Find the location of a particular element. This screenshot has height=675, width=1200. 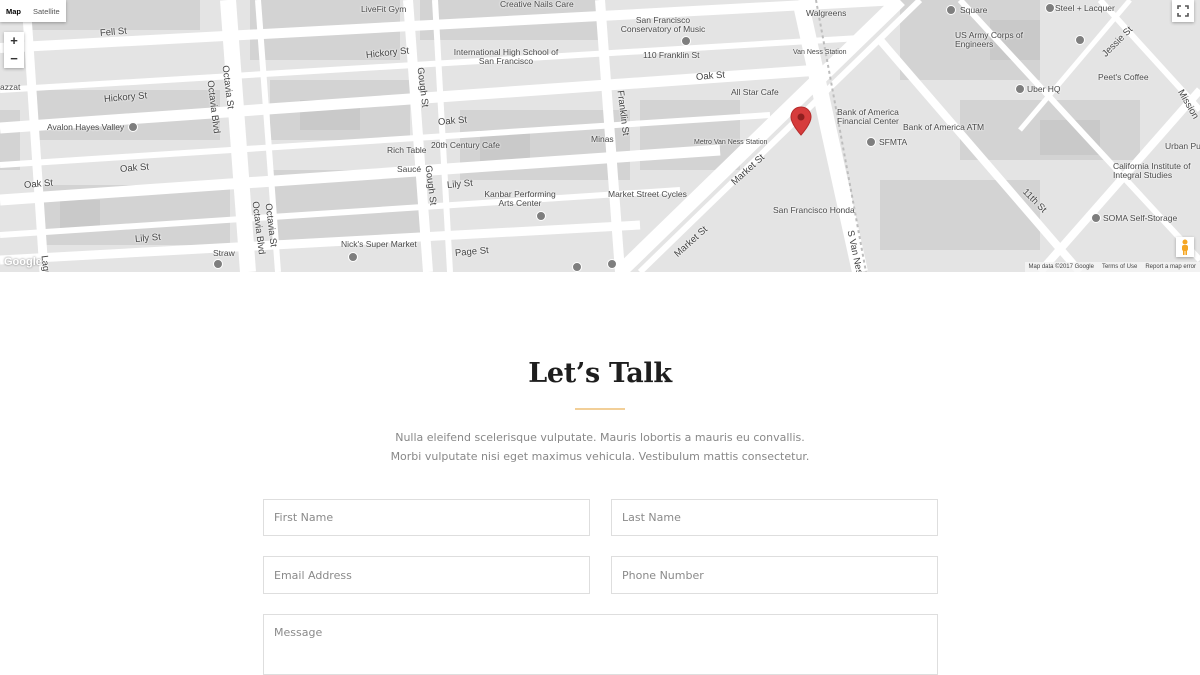

report-map-error-link: Report a map error is located at coordinates (1170, 267).